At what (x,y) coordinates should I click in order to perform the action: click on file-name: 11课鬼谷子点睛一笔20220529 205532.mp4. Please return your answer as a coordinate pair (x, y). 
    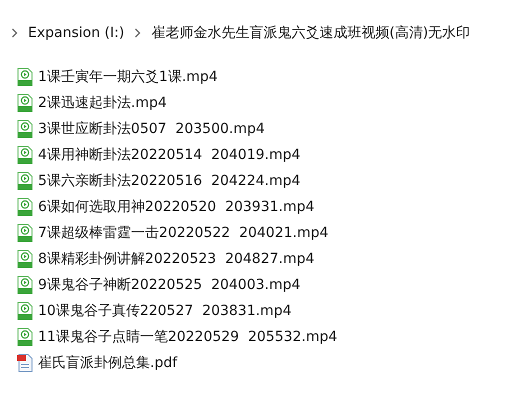
    Looking at the image, I should click on (188, 337).